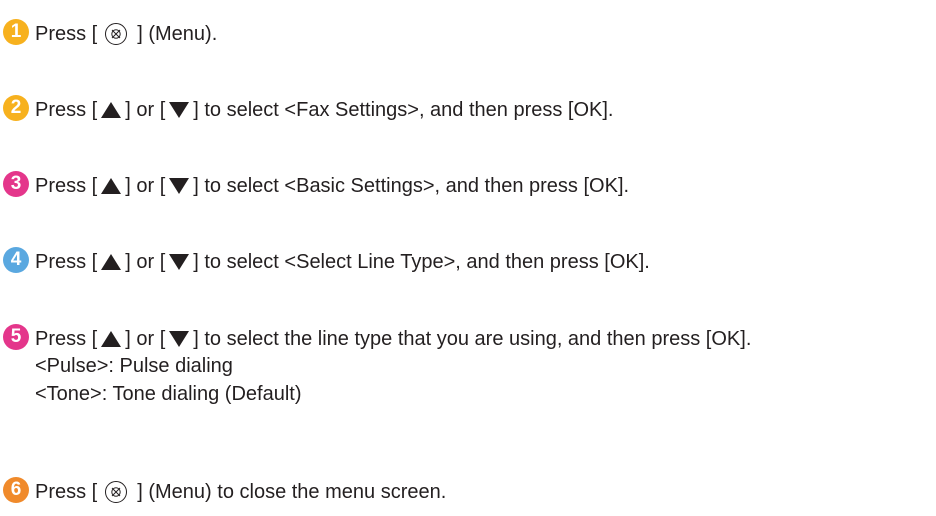 The height and width of the screenshot is (516, 936). I want to click on step-number-badge: 1, so click(16, 32).